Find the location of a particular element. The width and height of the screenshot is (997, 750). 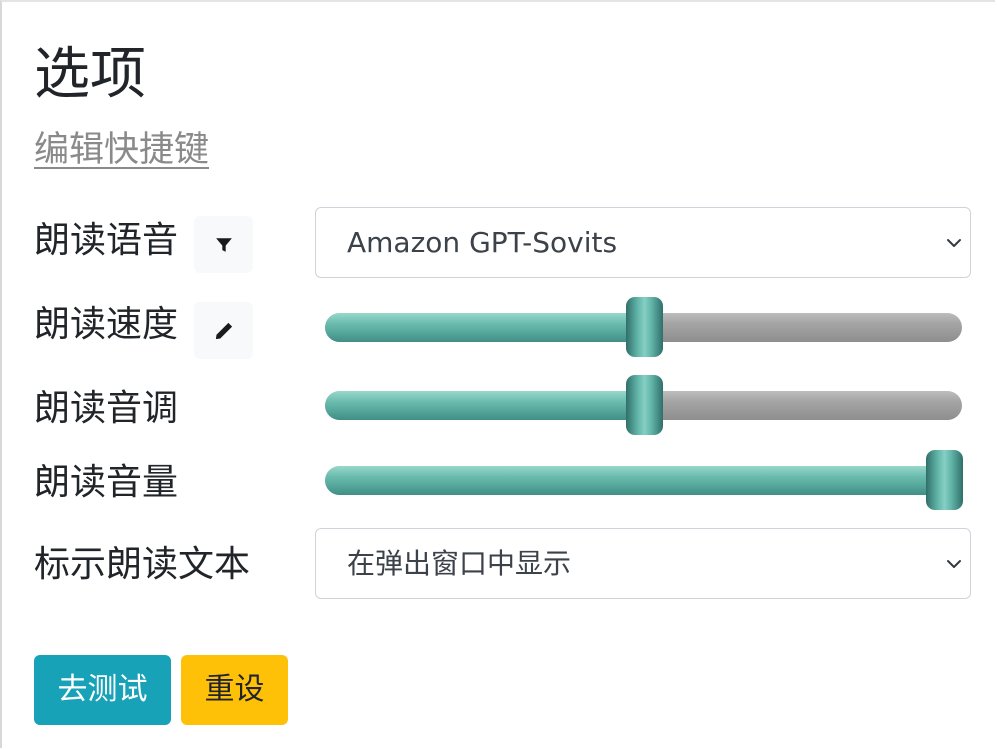

rate-slider is located at coordinates (643, 328).